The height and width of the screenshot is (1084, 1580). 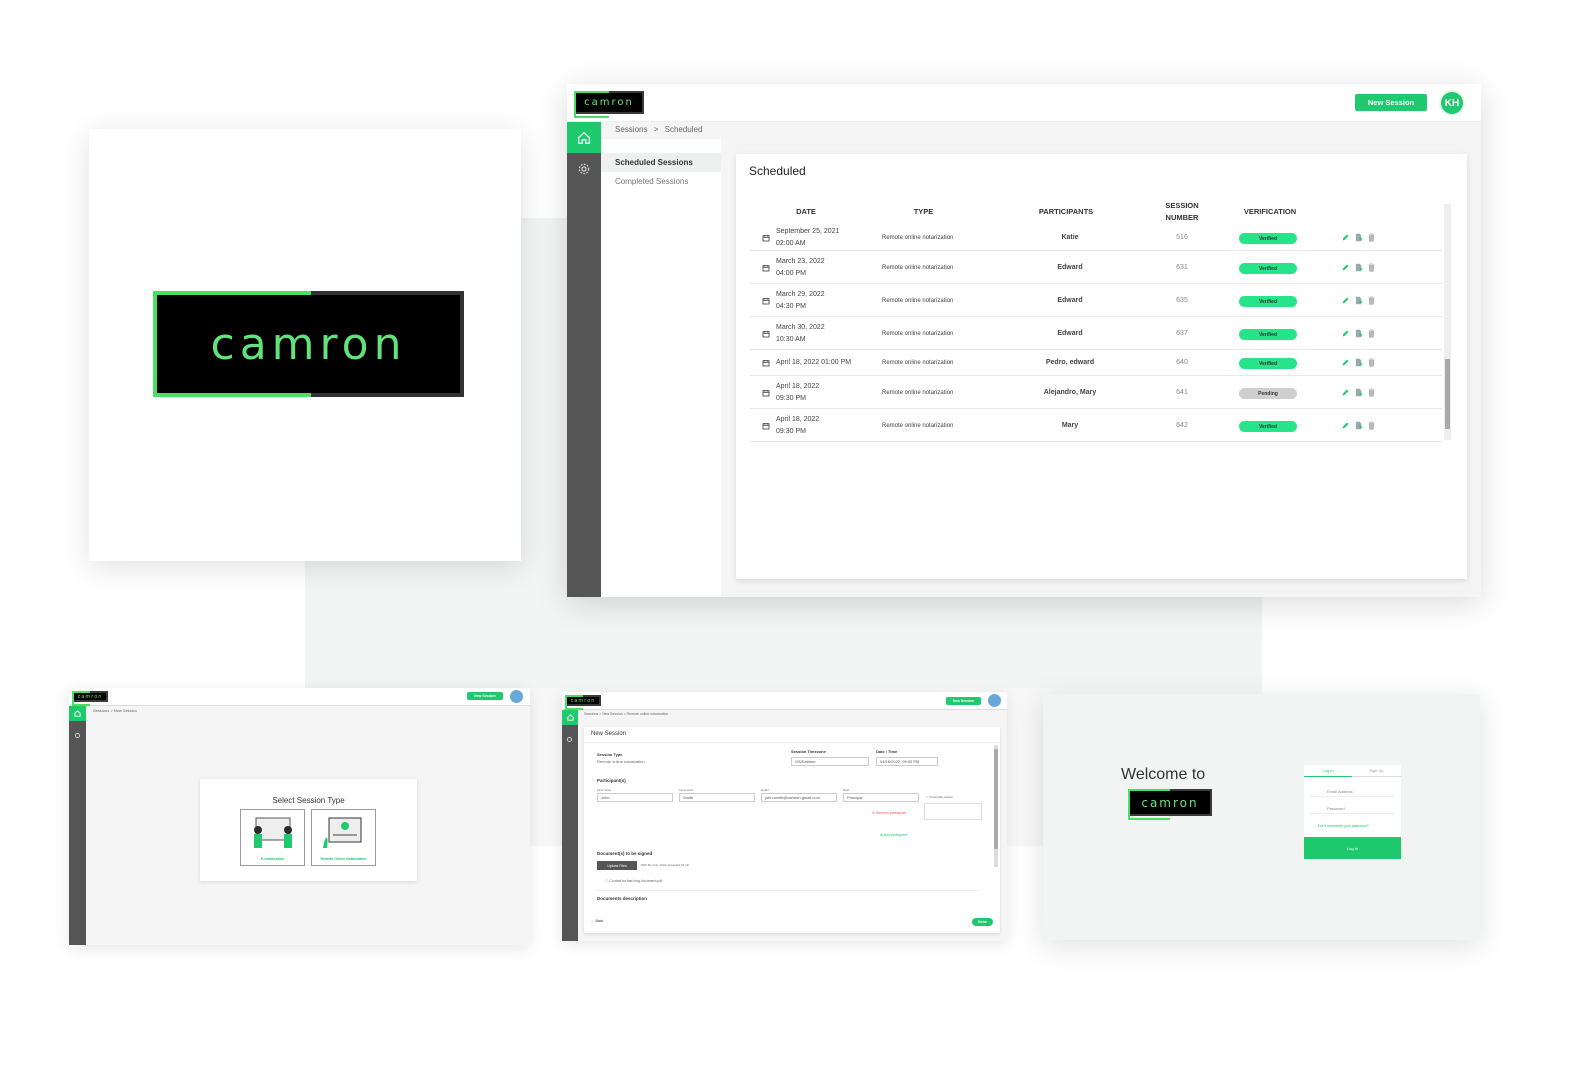 What do you see at coordinates (1066, 212) in the screenshot?
I see `column-participants: PARTICIPANTS` at bounding box center [1066, 212].